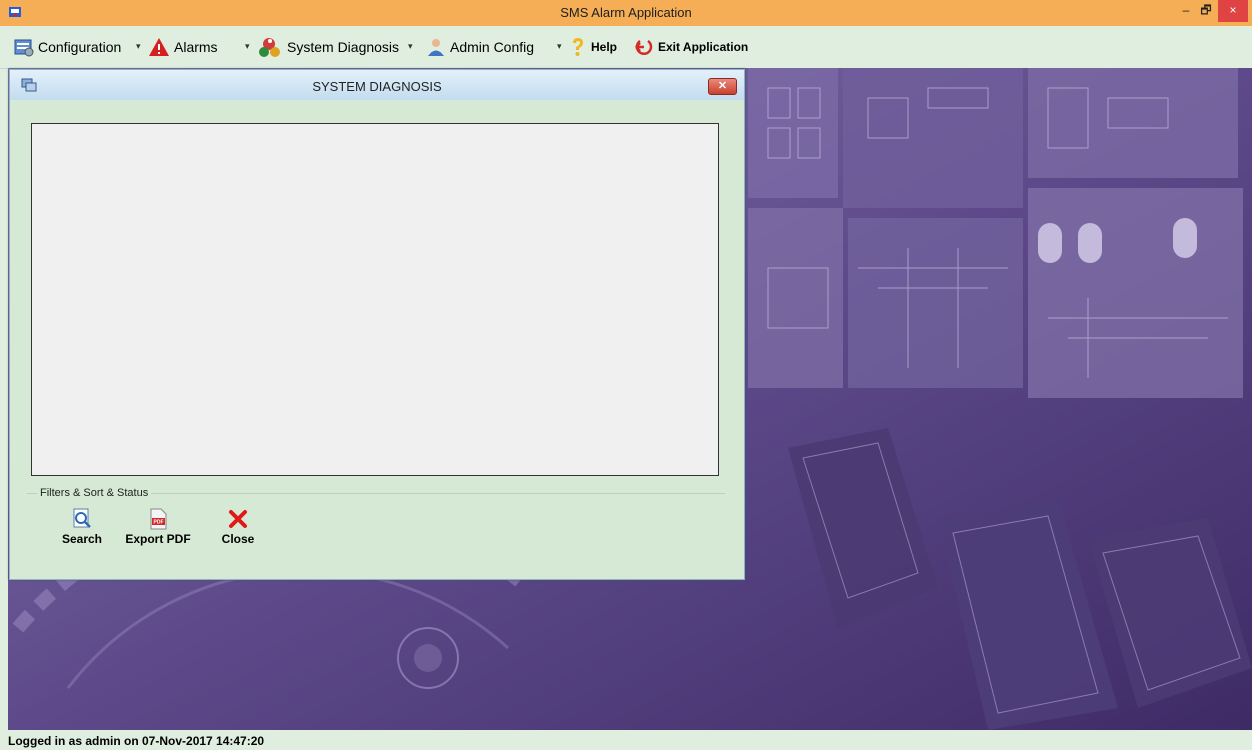 This screenshot has height=750, width=1252. What do you see at coordinates (492, 47) in the screenshot?
I see `menu-admin-config-label: Admin Config` at bounding box center [492, 47].